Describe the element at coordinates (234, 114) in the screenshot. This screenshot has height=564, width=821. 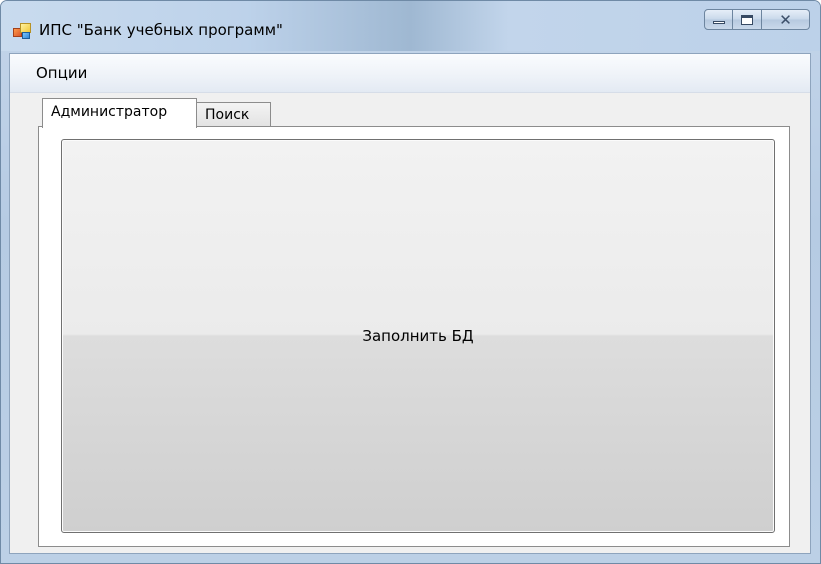
I see `tab-search: Поиск` at that location.